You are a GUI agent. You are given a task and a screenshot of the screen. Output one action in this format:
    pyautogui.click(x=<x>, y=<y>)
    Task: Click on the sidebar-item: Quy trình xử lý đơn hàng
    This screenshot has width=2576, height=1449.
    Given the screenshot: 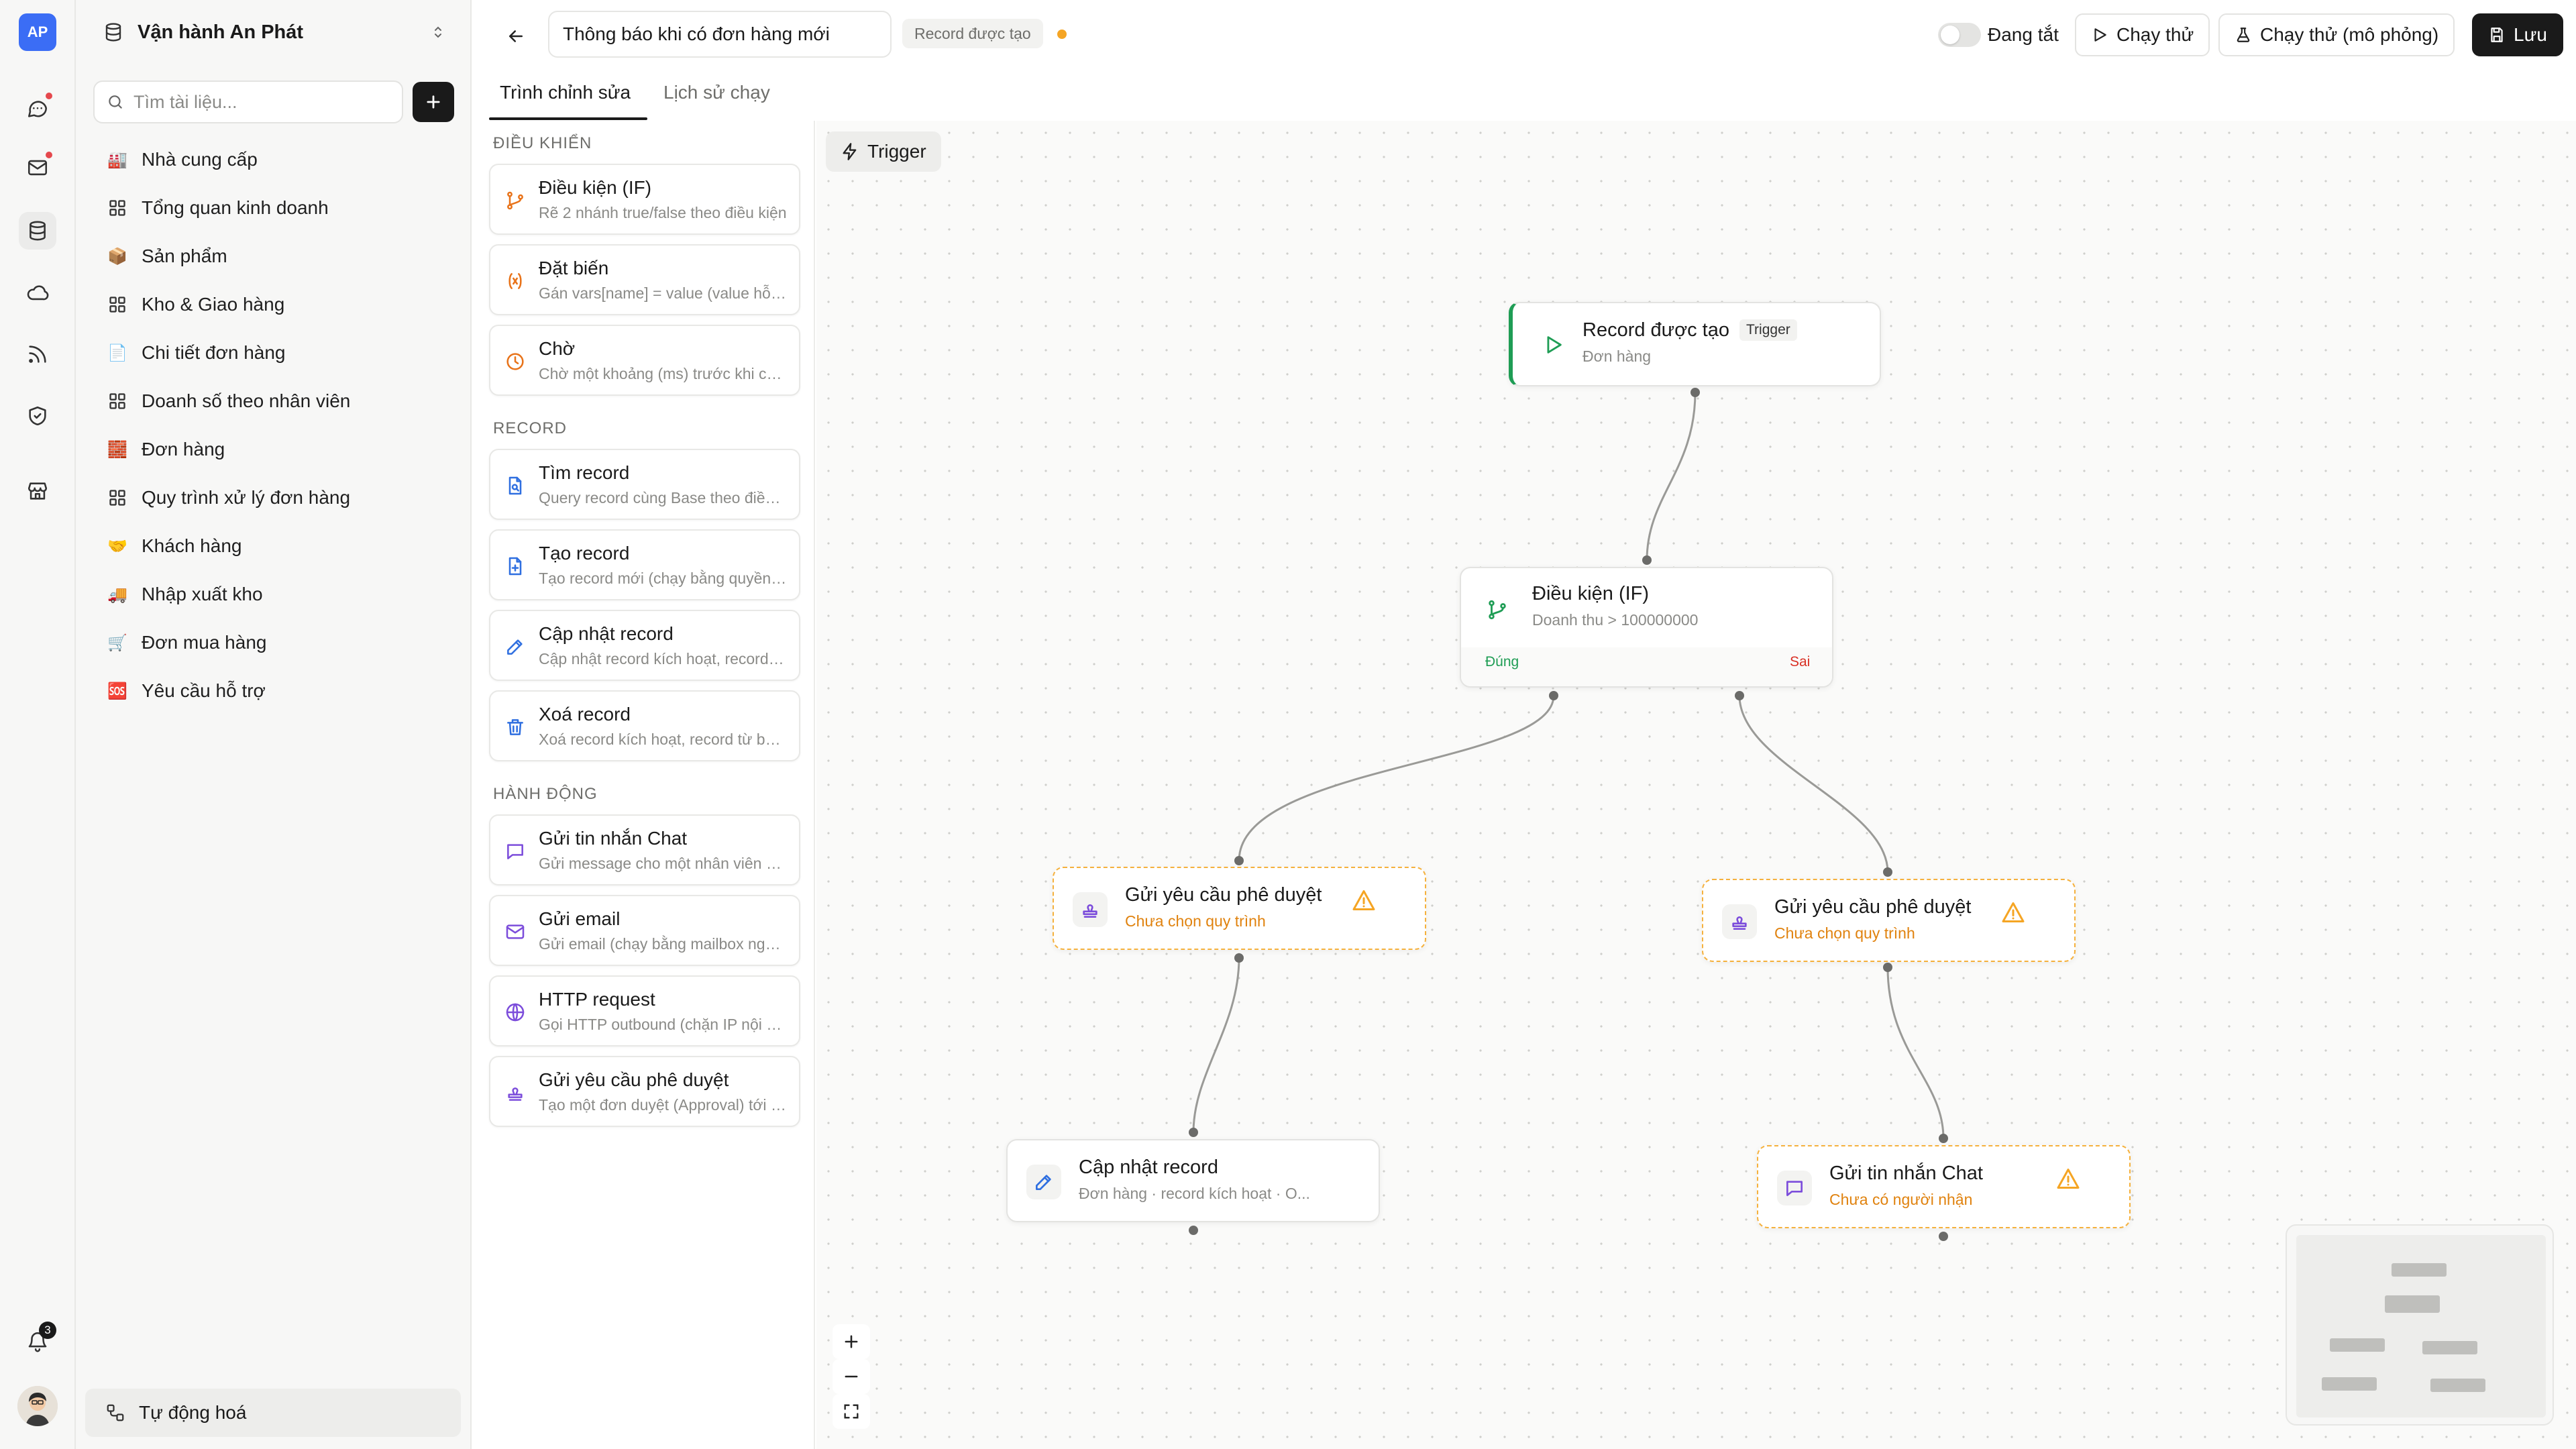 What is the action you would take?
    pyautogui.click(x=274, y=498)
    